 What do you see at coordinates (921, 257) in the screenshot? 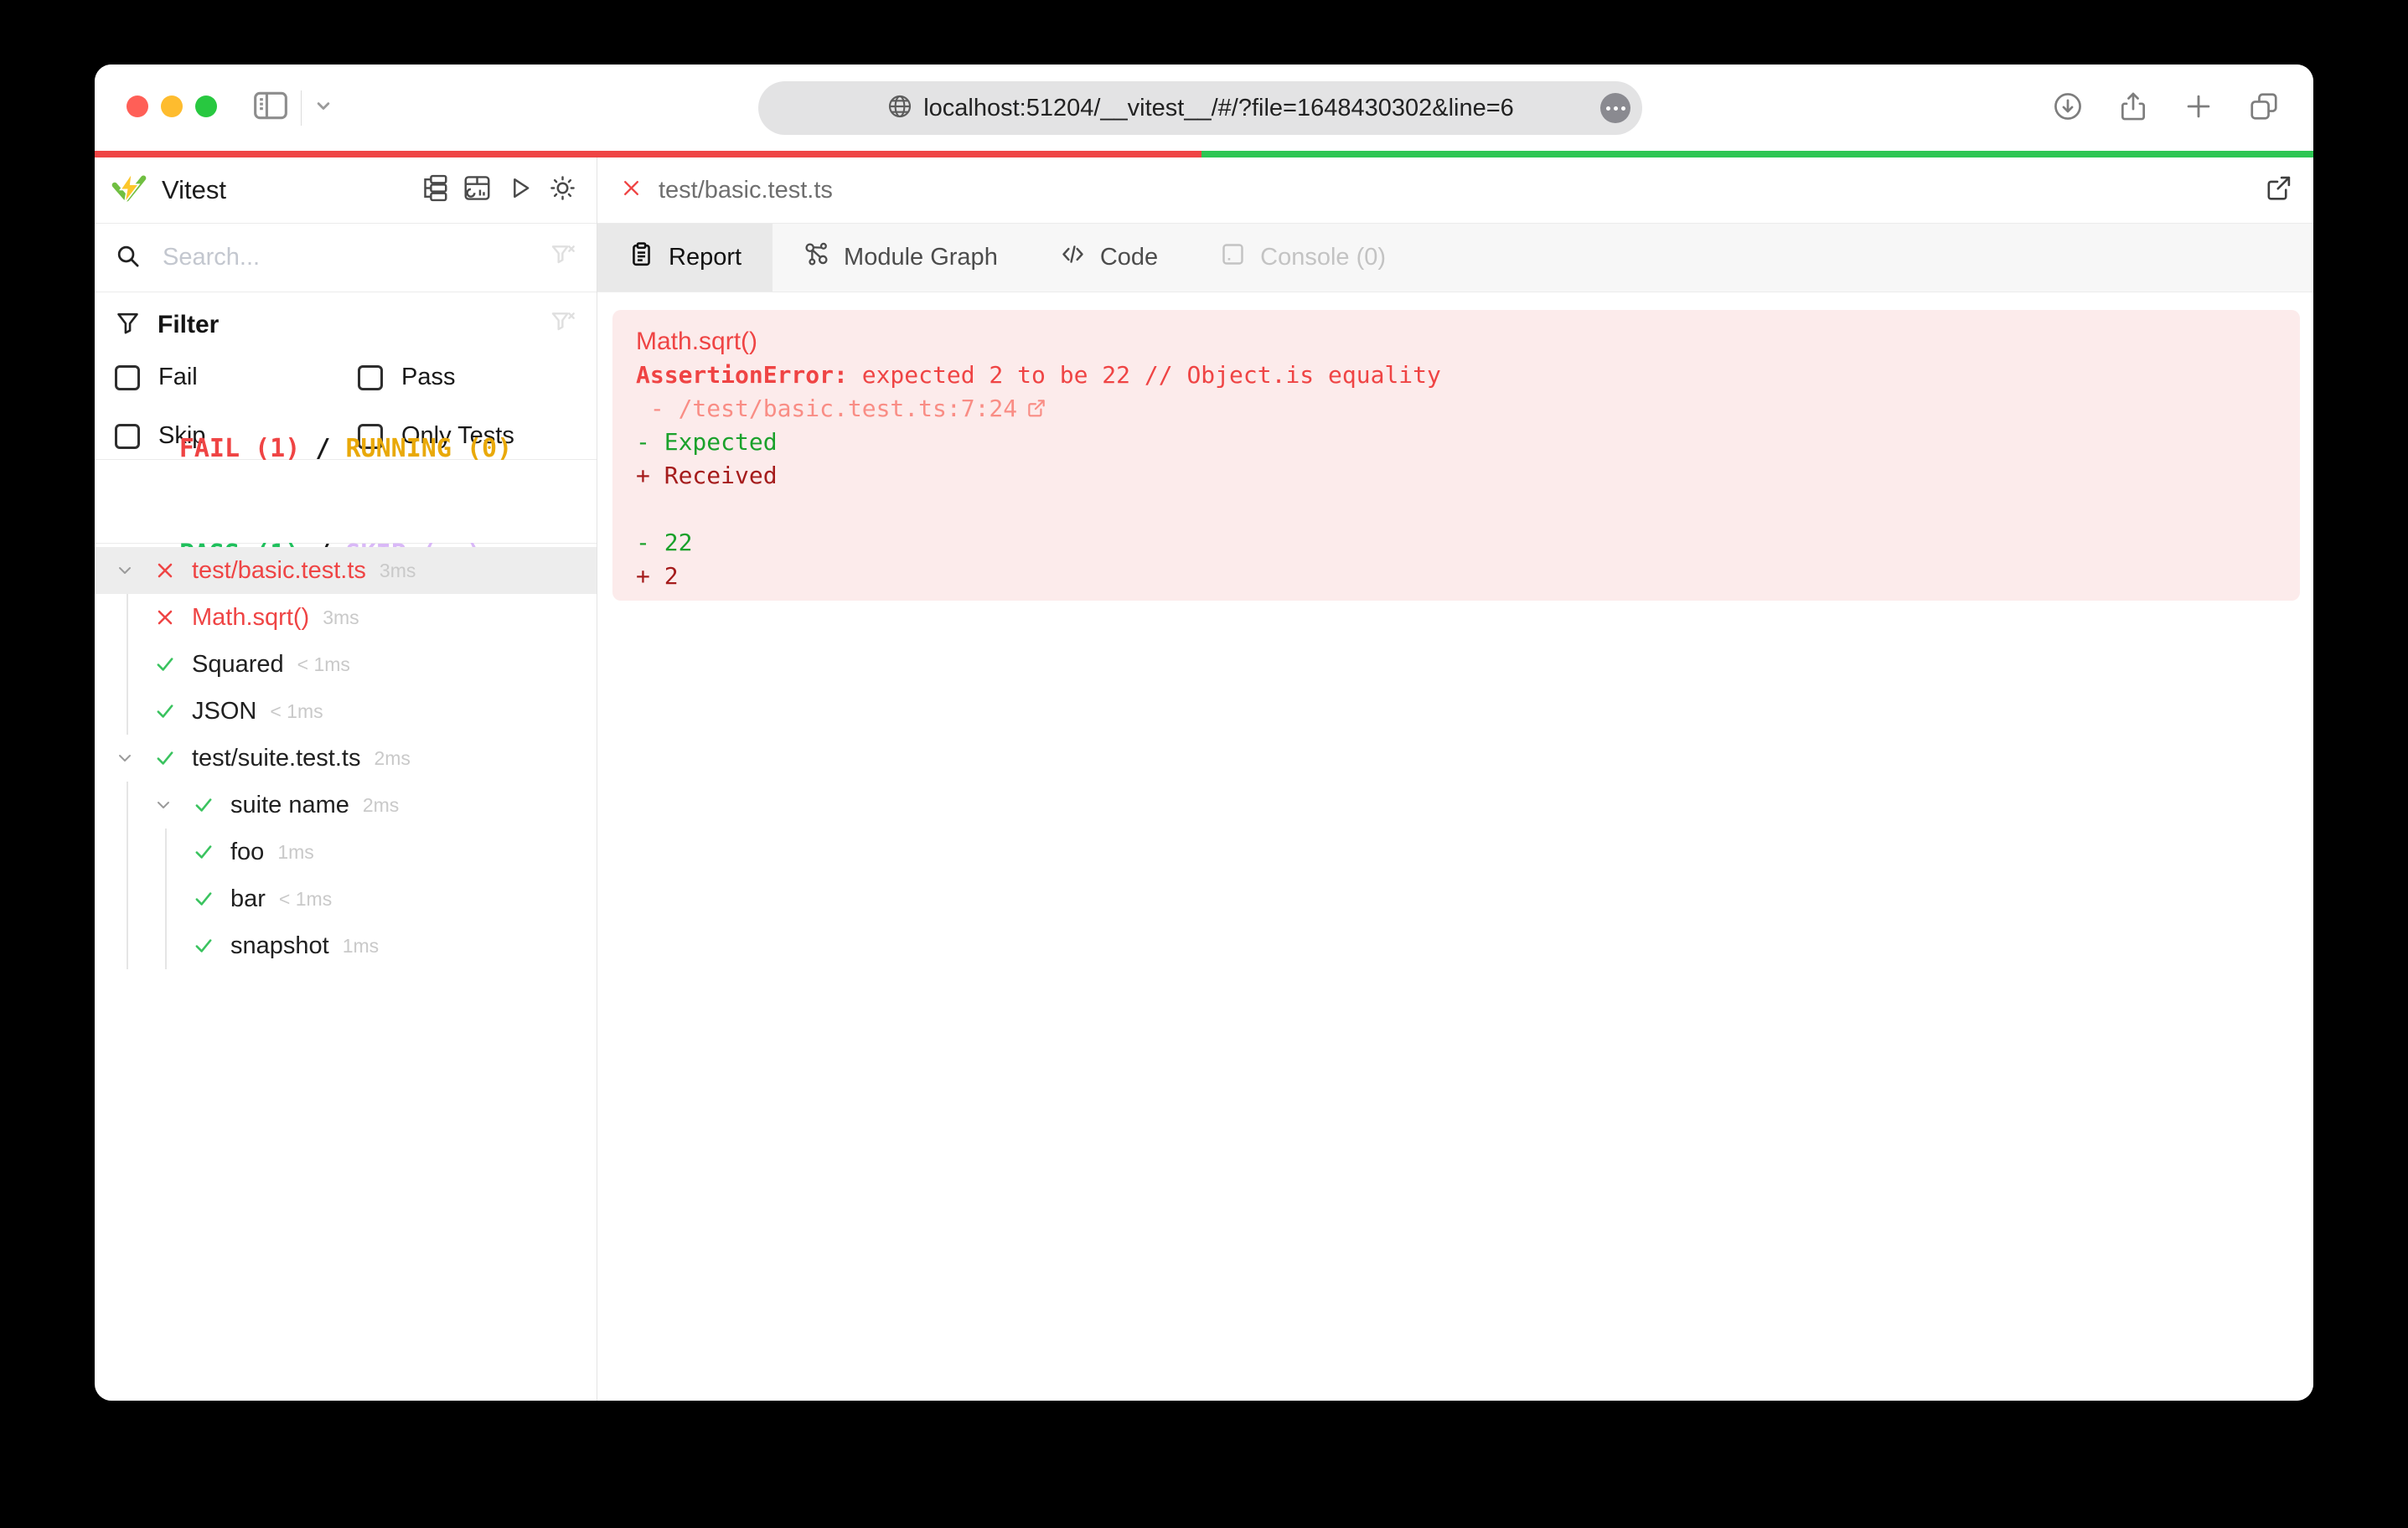
I see `tab-label: Module Graph` at bounding box center [921, 257].